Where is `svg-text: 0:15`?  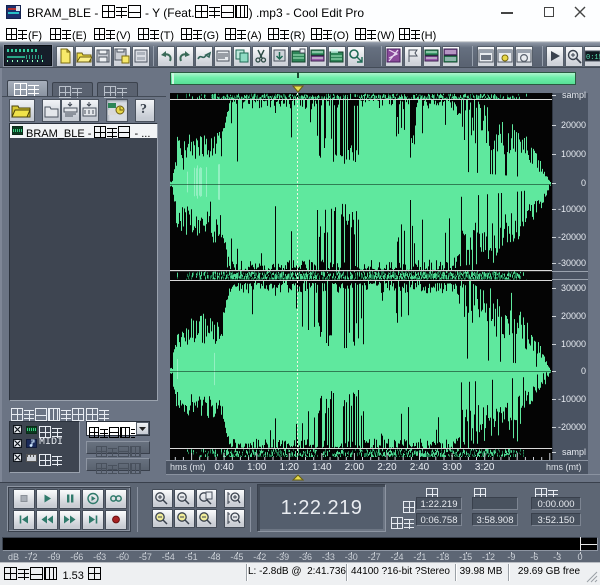 svg-text: 0:15 is located at coordinates (593, 58).